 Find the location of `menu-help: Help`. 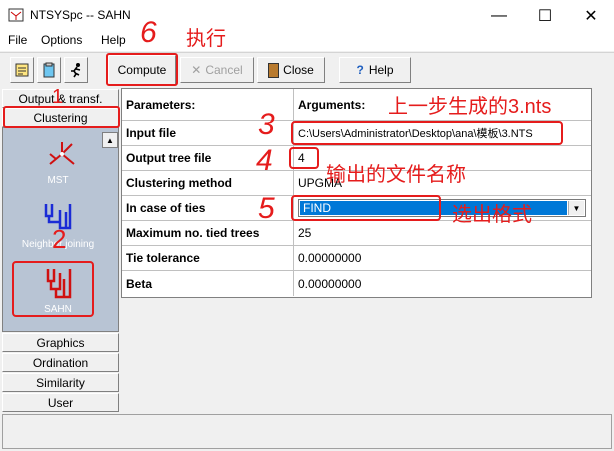

menu-help: Help is located at coordinates (113, 40).